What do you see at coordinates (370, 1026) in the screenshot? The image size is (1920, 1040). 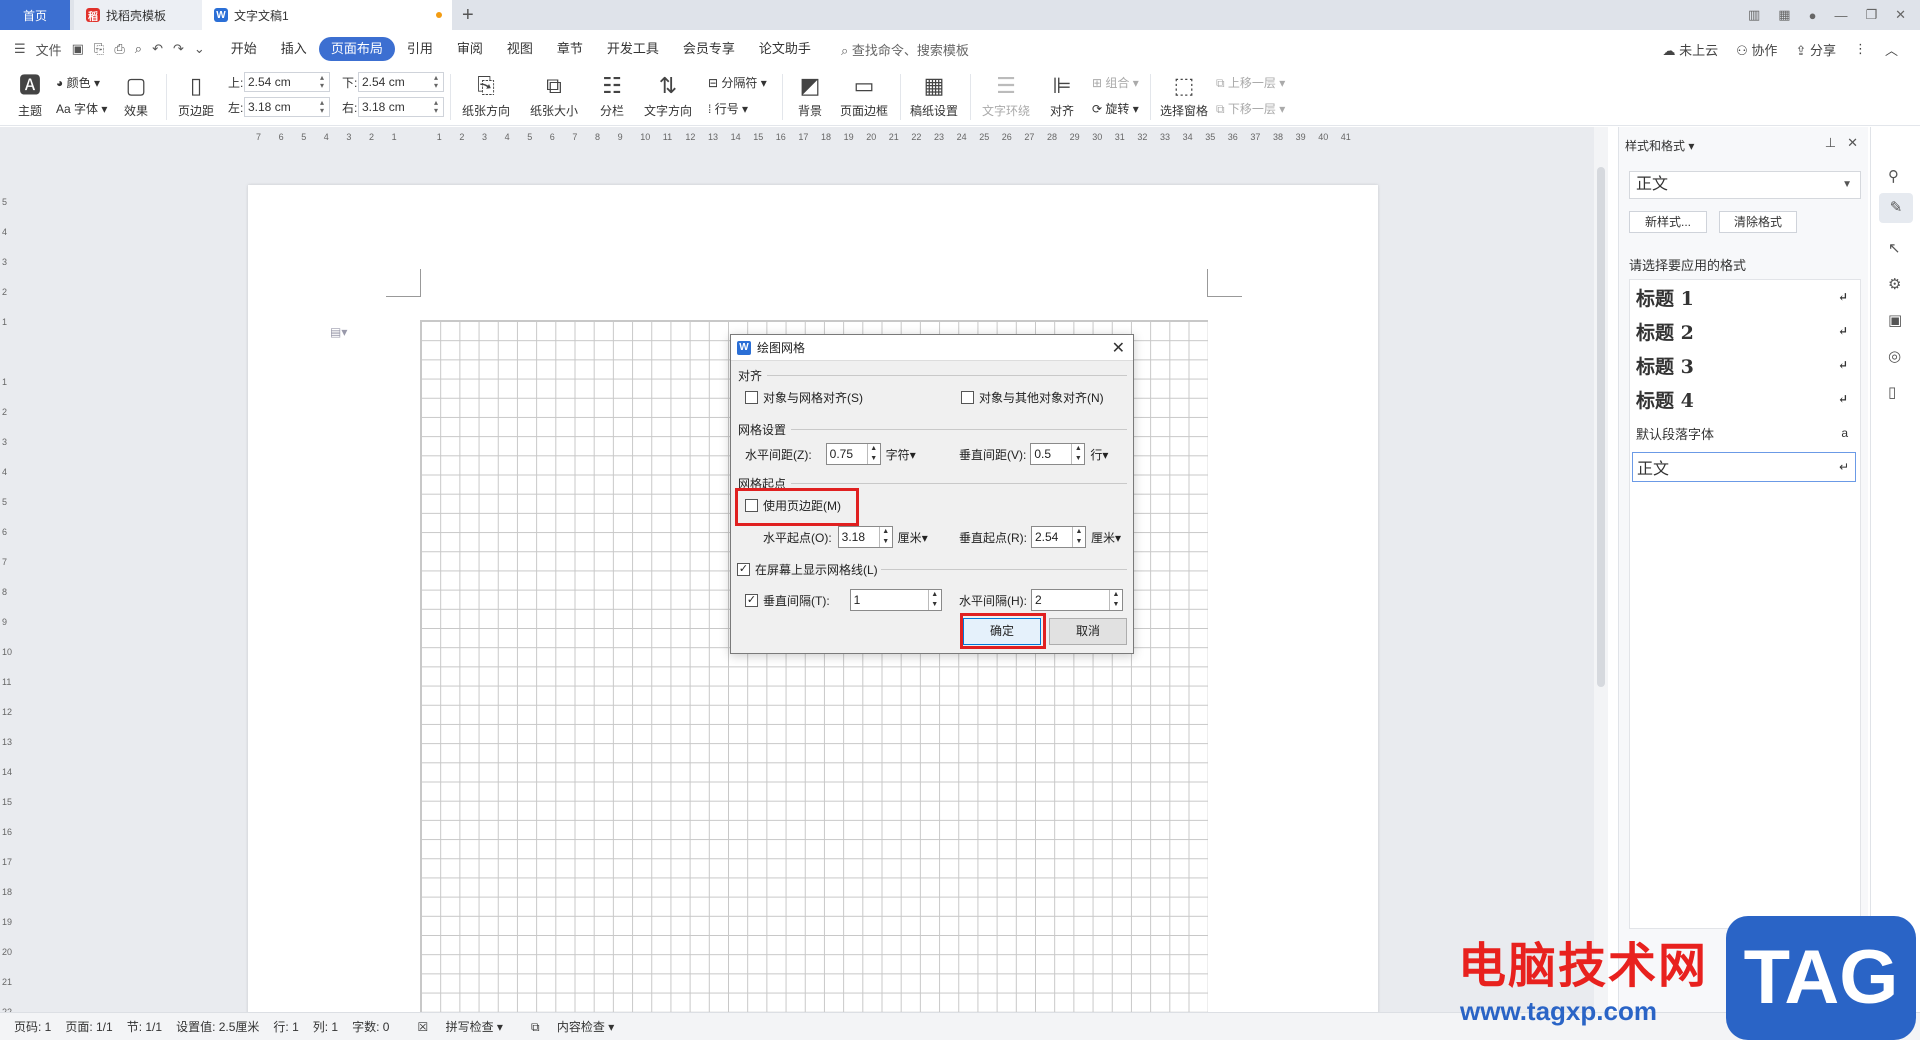 I see `status-words: 字数: 0` at bounding box center [370, 1026].